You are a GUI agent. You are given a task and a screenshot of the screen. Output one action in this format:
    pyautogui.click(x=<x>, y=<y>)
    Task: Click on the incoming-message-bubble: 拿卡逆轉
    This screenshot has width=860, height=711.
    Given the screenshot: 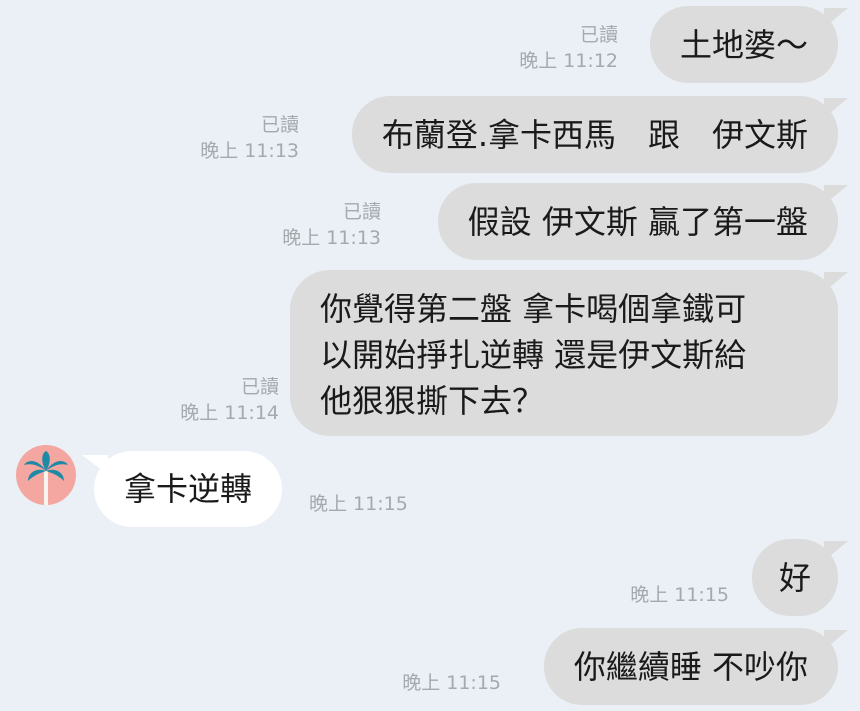 What is the action you would take?
    pyautogui.click(x=188, y=489)
    